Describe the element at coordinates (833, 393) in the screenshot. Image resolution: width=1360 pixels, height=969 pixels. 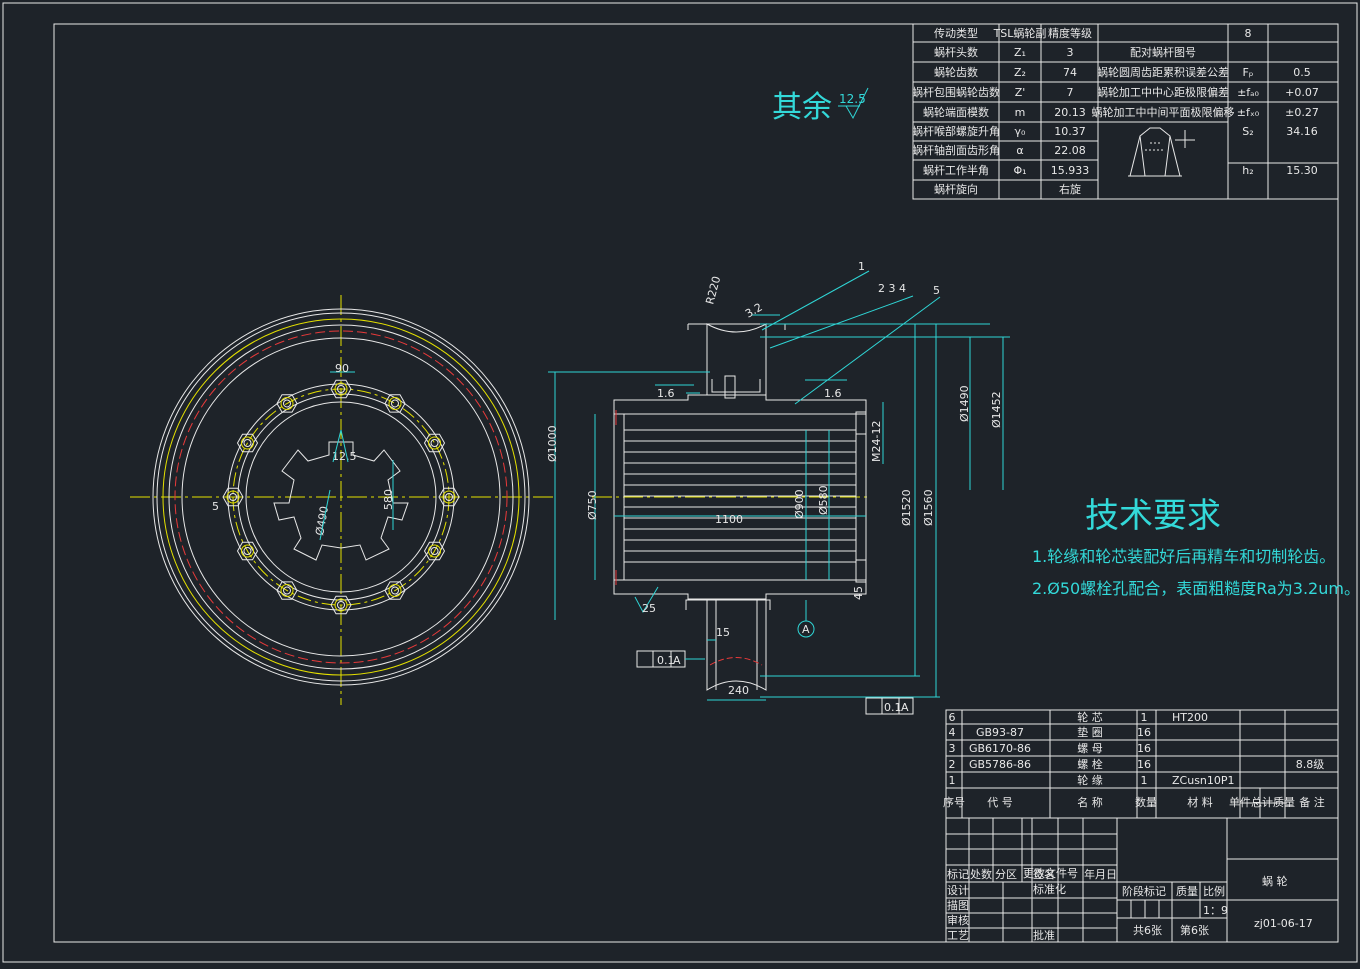
I see `dim-roughness-right: 1.6` at that location.